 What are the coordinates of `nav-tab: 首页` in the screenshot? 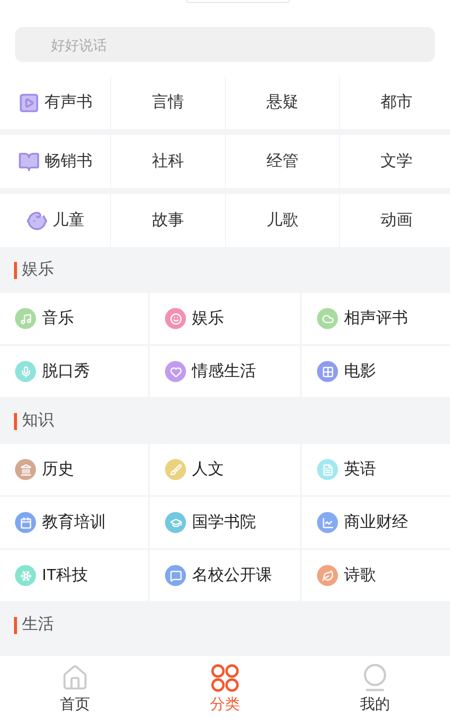 It's located at (75, 690).